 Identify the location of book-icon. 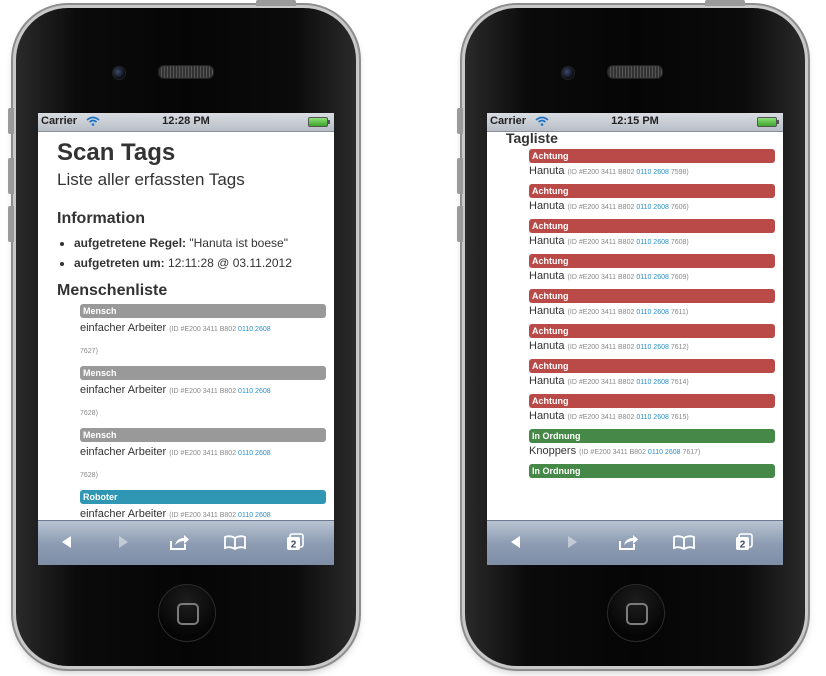
(235, 543).